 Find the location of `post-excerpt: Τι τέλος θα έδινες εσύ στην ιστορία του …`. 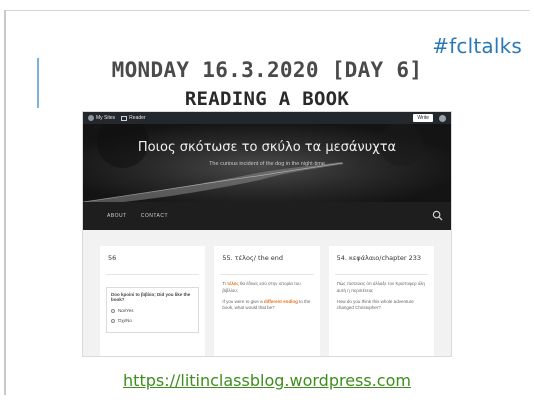

post-excerpt: Τι τέλος θα έδινες εσύ στην ιστορία του … is located at coordinates (266, 298).